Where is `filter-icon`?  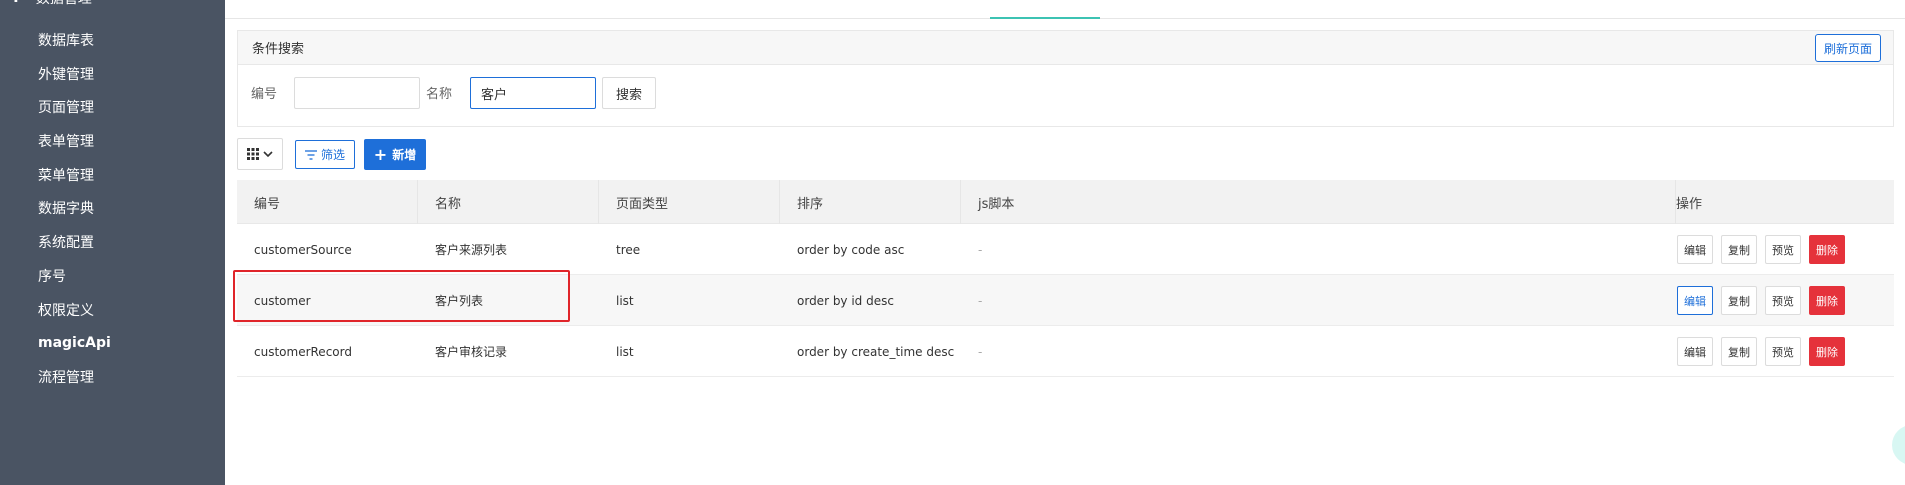
filter-icon is located at coordinates (310, 154).